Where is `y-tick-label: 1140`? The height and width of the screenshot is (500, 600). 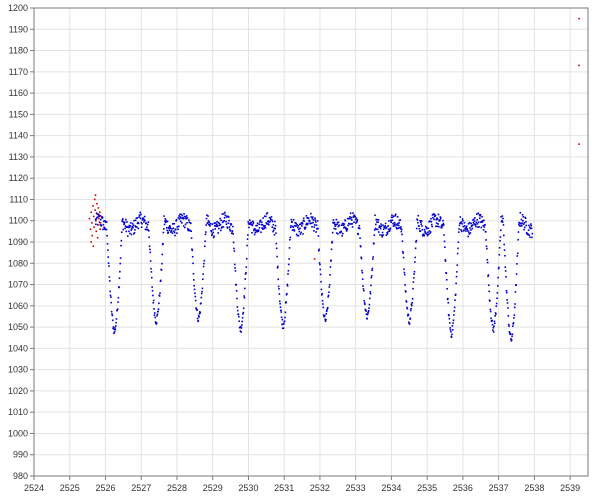 y-tick-label: 1140 is located at coordinates (18, 136).